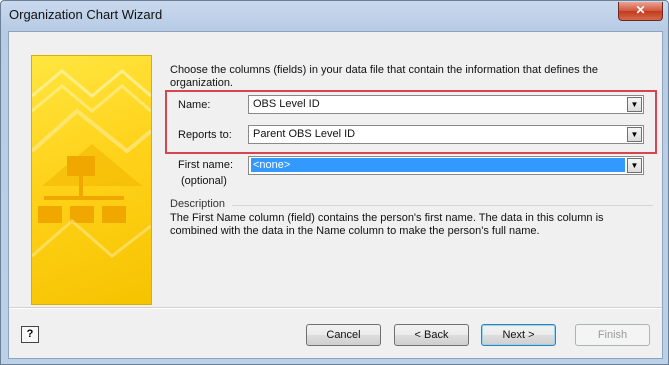  I want to click on next-button: Next >, so click(518, 335).